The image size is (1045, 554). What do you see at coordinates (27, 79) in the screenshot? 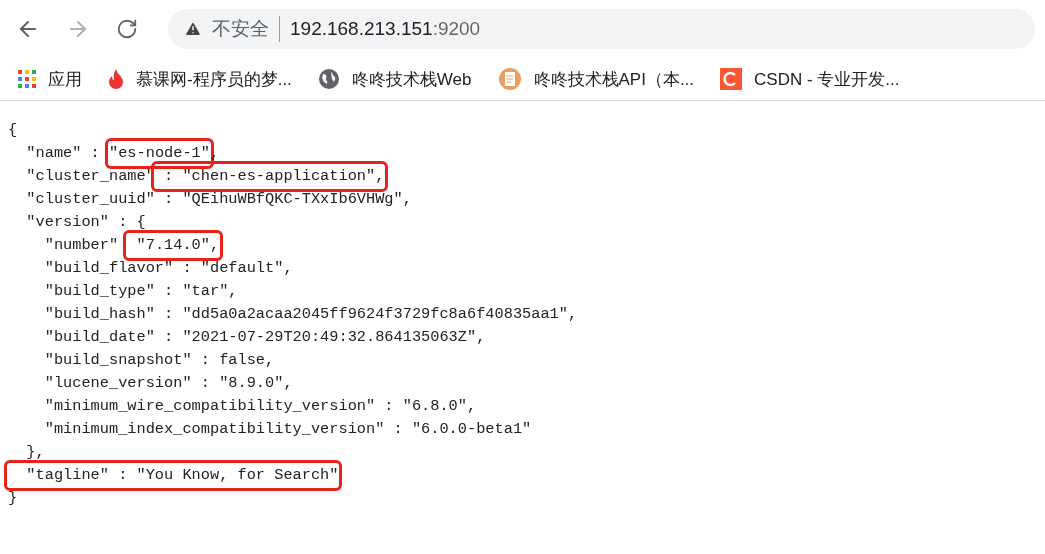
I see `apps-grid-icon` at bounding box center [27, 79].